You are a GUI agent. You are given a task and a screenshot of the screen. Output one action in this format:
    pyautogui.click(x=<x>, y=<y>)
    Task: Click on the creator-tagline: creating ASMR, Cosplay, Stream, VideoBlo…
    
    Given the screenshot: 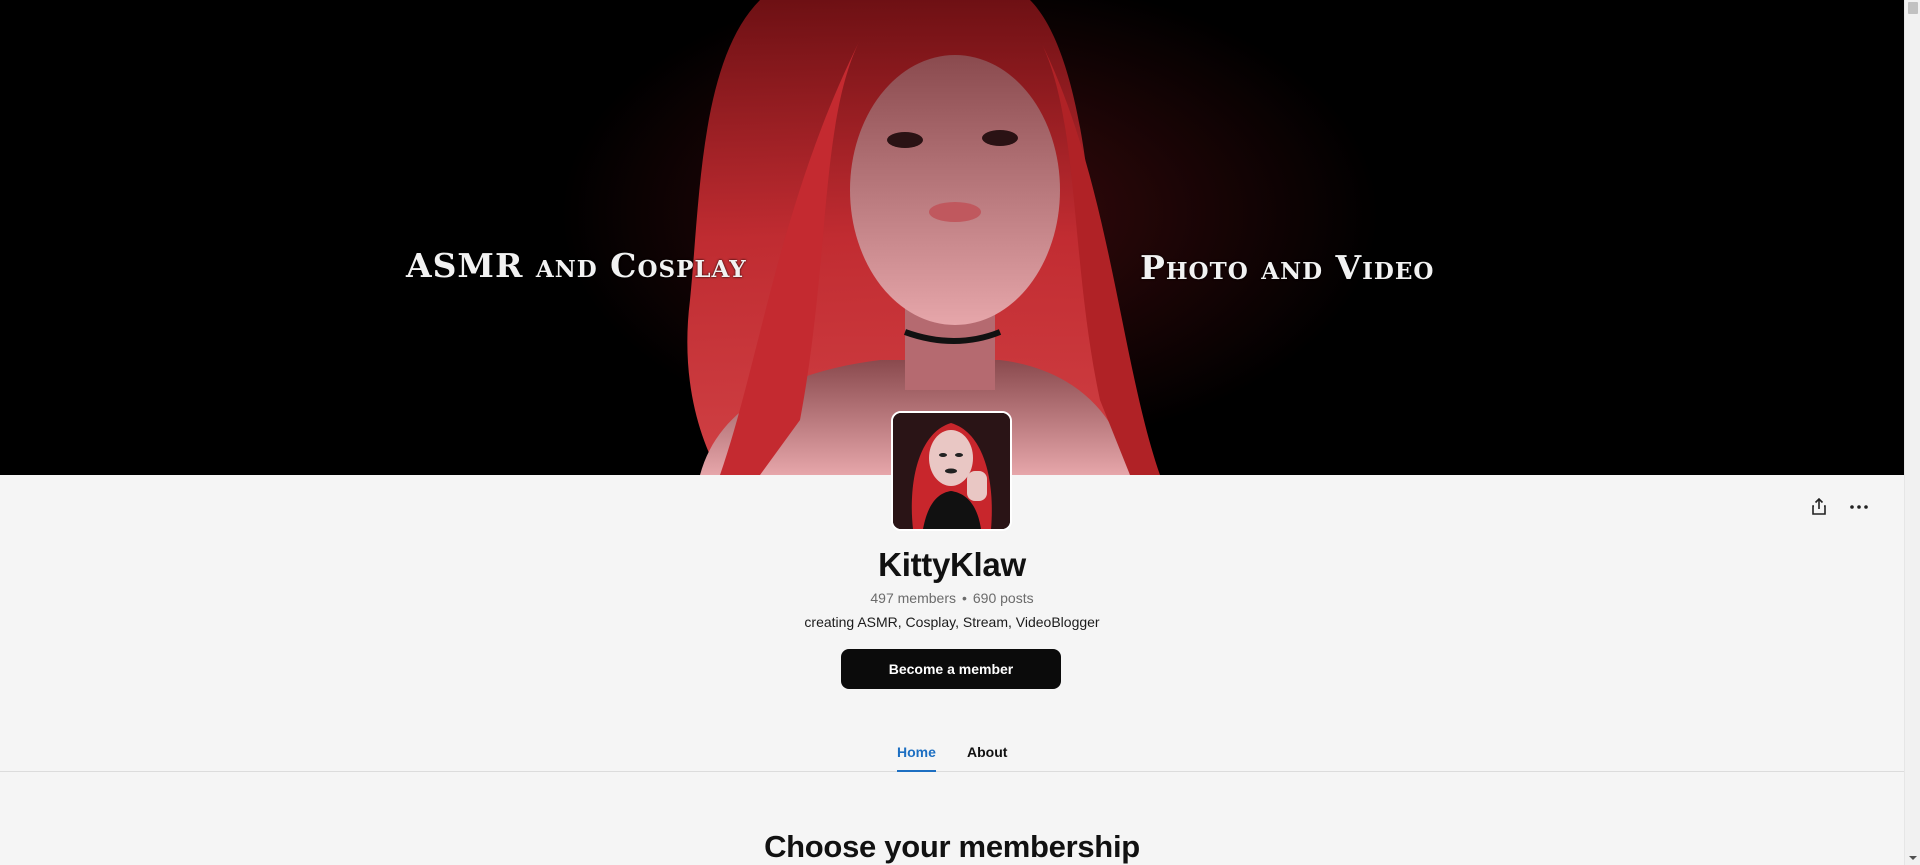 What is the action you would take?
    pyautogui.click(x=952, y=622)
    